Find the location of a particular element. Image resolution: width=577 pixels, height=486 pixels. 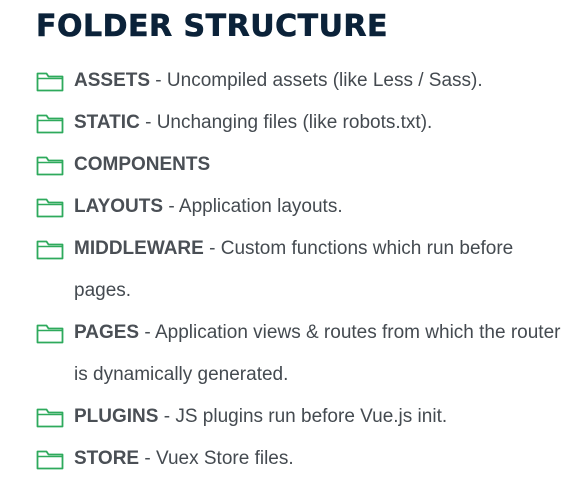

folder-description: Uncompiled assets (like Less / Sass). is located at coordinates (324, 80).